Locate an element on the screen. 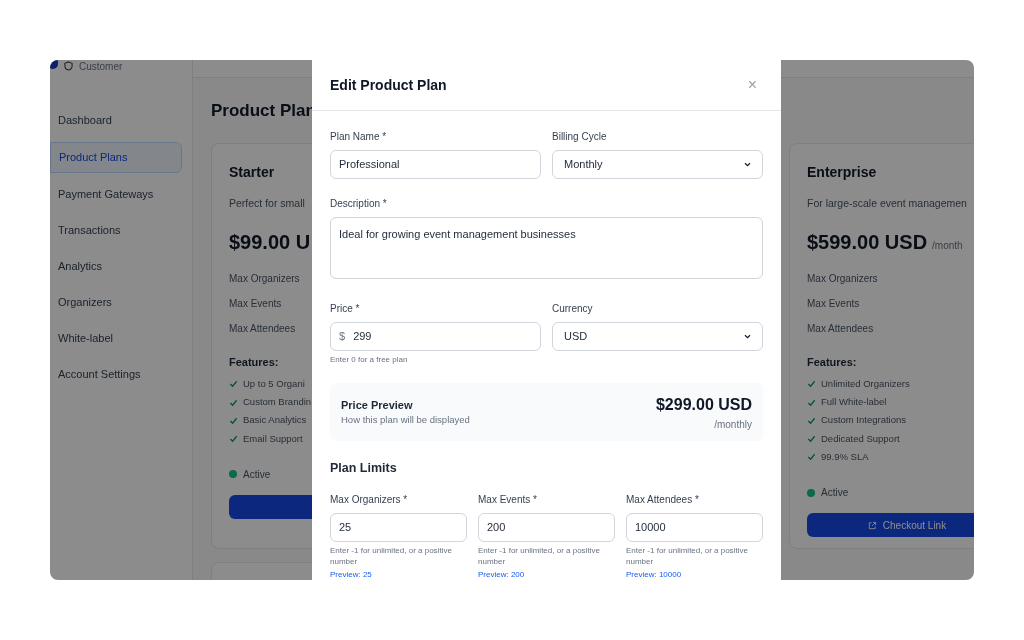 This screenshot has width=1024, height=640. nav-item: White-label is located at coordinates (116, 338).